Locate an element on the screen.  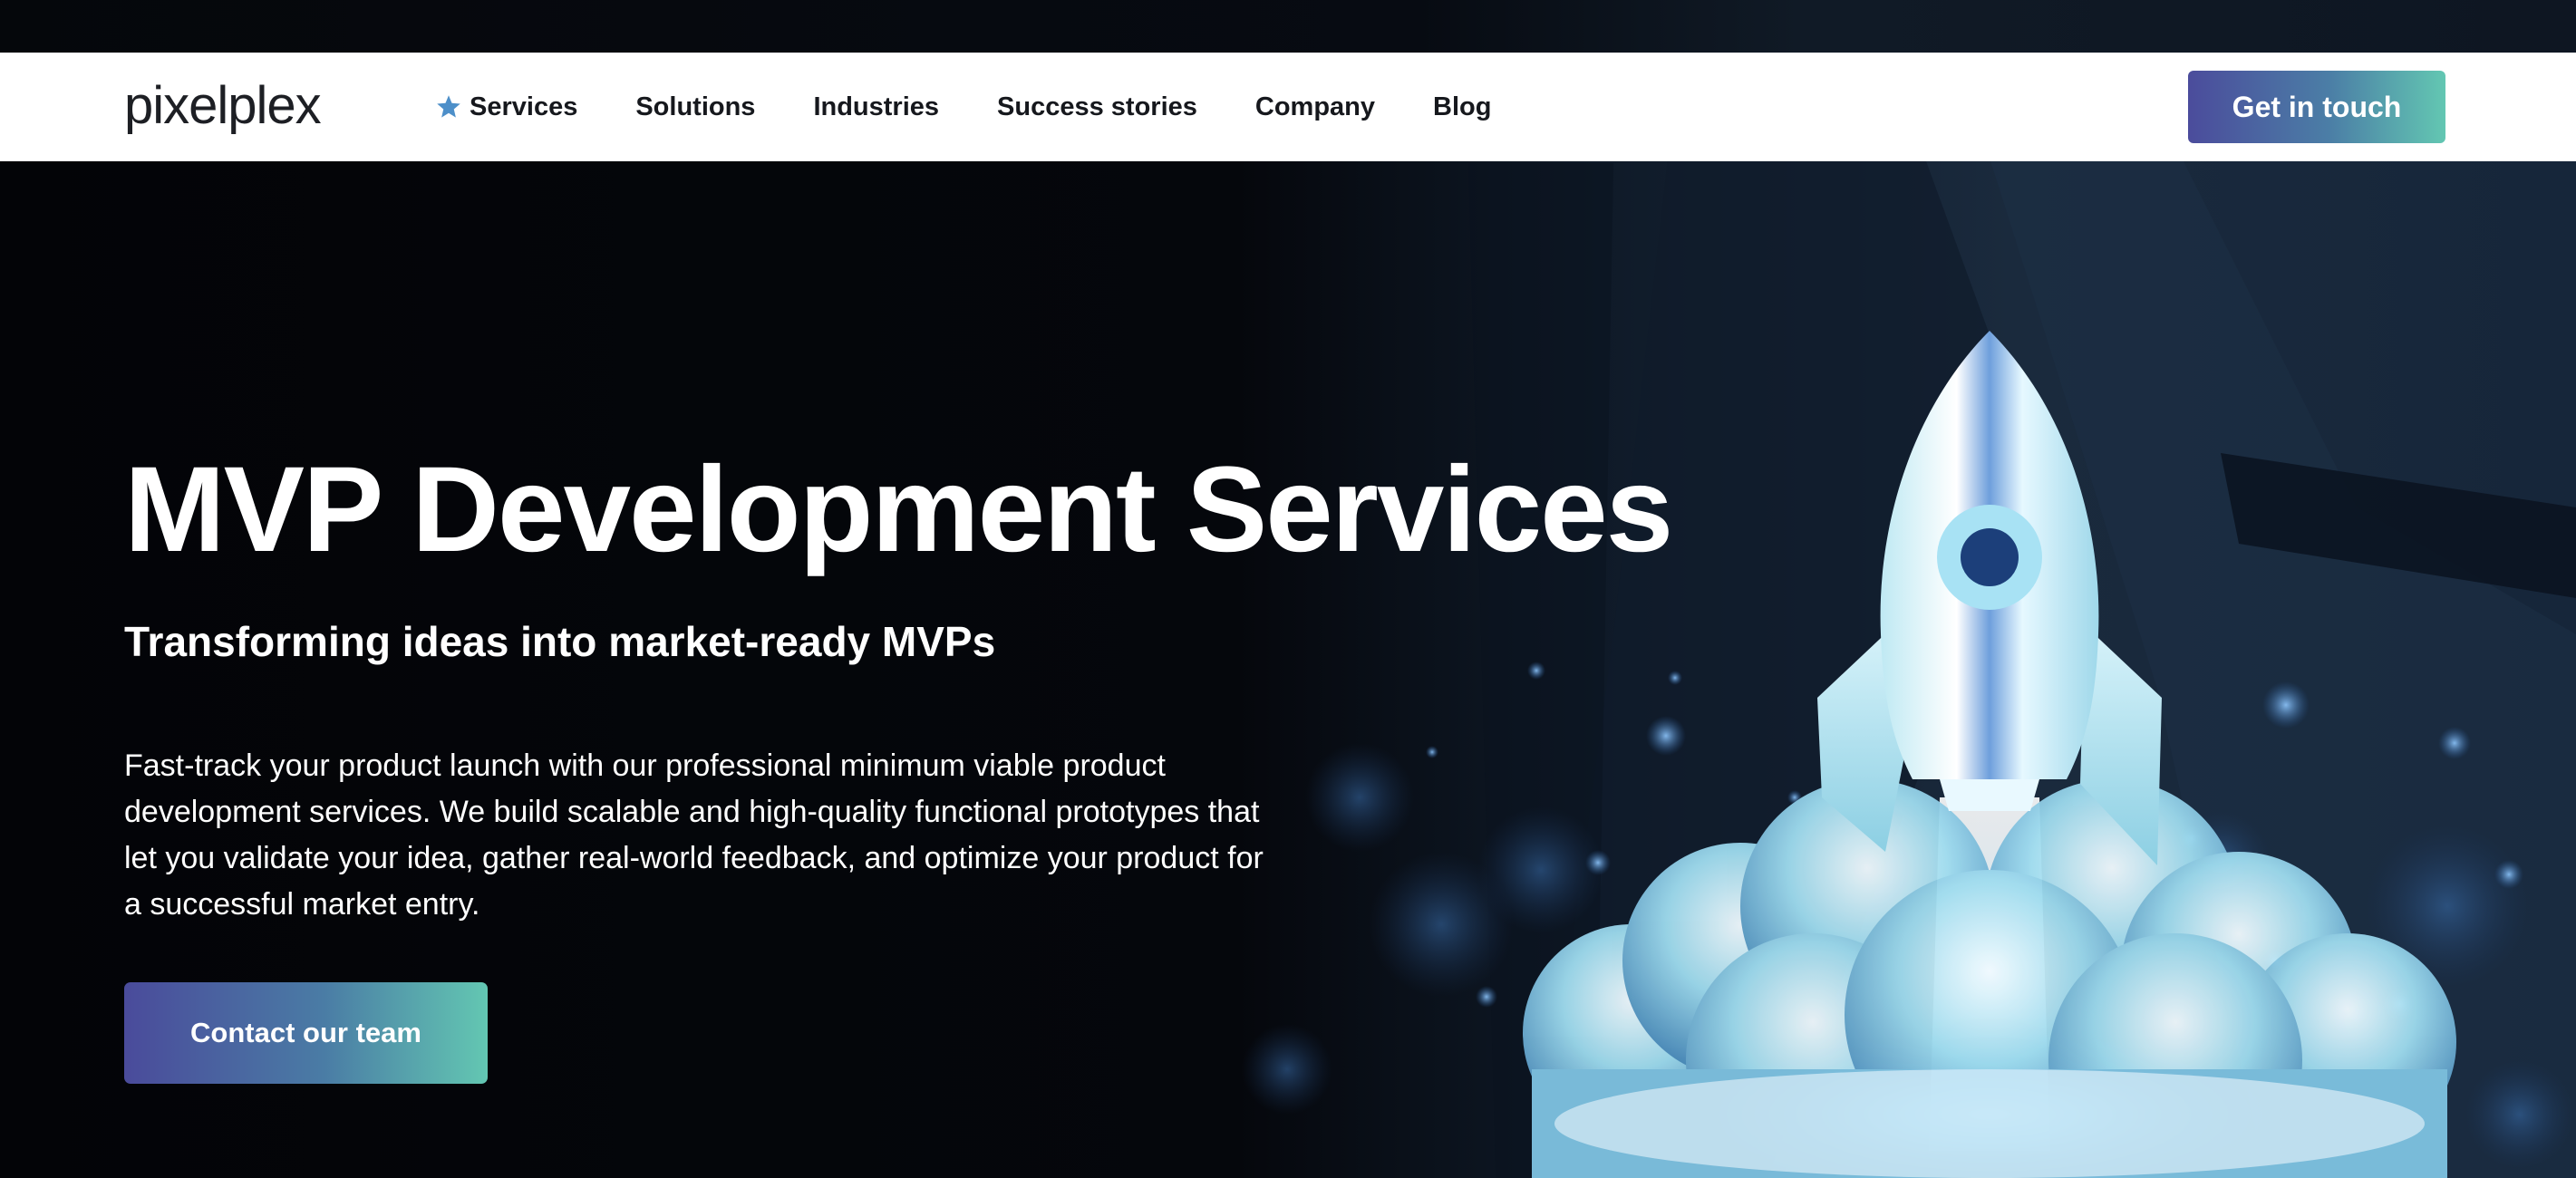
nav-label-industries: Industries is located at coordinates (876, 106).